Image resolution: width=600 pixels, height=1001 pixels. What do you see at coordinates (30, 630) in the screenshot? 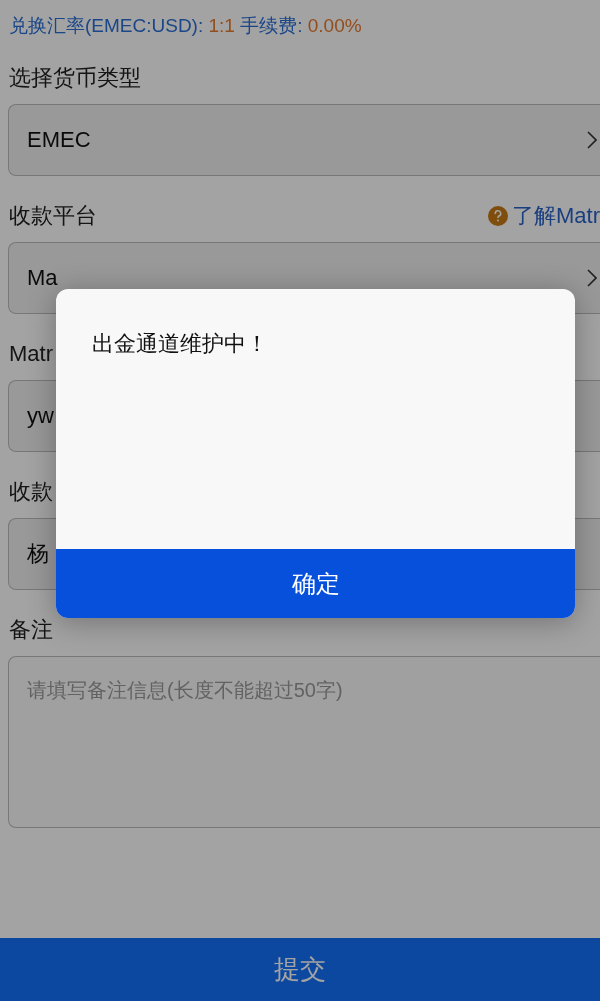
I see `field-label: 备注` at bounding box center [30, 630].